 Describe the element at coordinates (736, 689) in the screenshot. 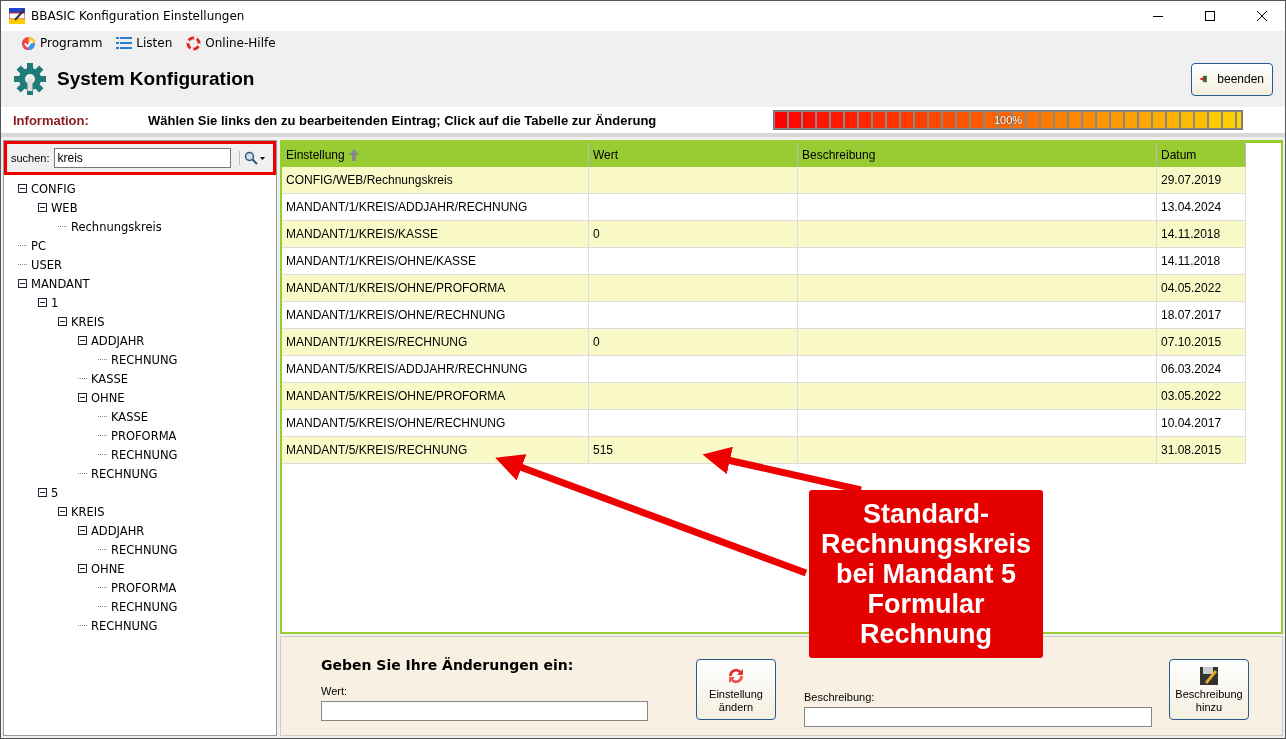

I see `change-setting-button: Einstellung ändern` at that location.